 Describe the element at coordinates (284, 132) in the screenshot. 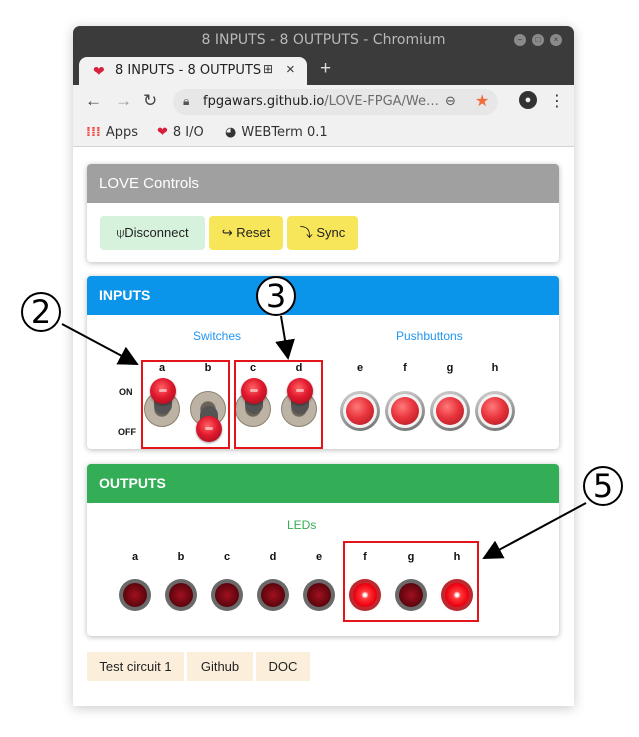

I see `bookmark-label: WEBTerm 0.1` at that location.